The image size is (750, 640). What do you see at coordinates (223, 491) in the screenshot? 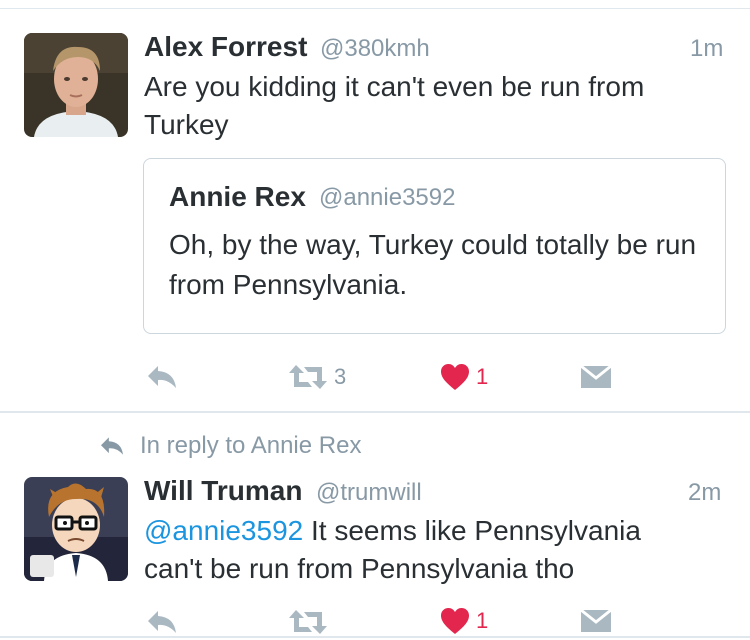
I see `author-name: Will Truman` at bounding box center [223, 491].